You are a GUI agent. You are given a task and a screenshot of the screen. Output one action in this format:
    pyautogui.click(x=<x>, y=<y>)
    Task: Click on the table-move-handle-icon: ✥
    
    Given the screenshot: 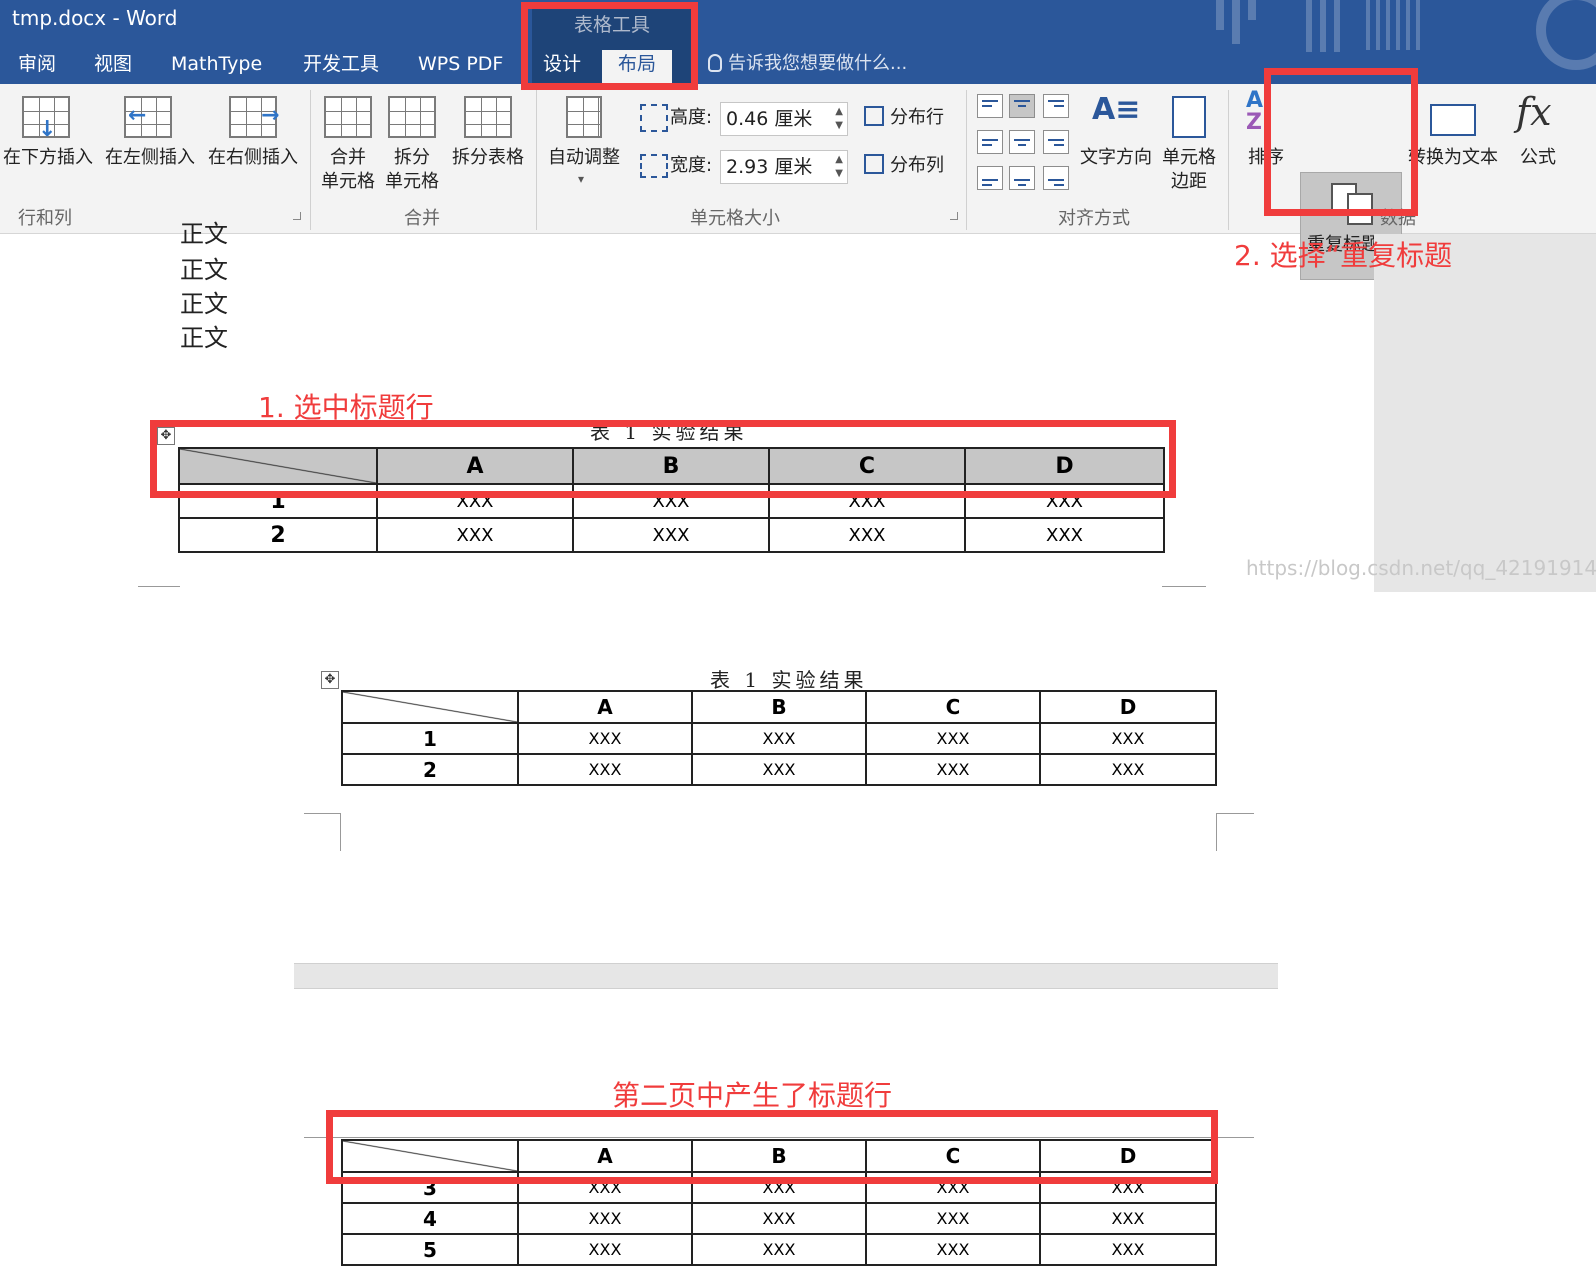 What is the action you would take?
    pyautogui.click(x=330, y=680)
    